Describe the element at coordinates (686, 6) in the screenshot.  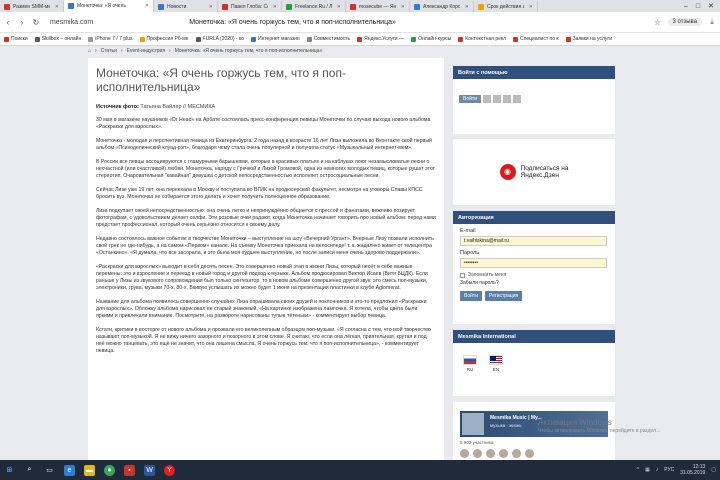
I see `minimize-icon: –` at that location.